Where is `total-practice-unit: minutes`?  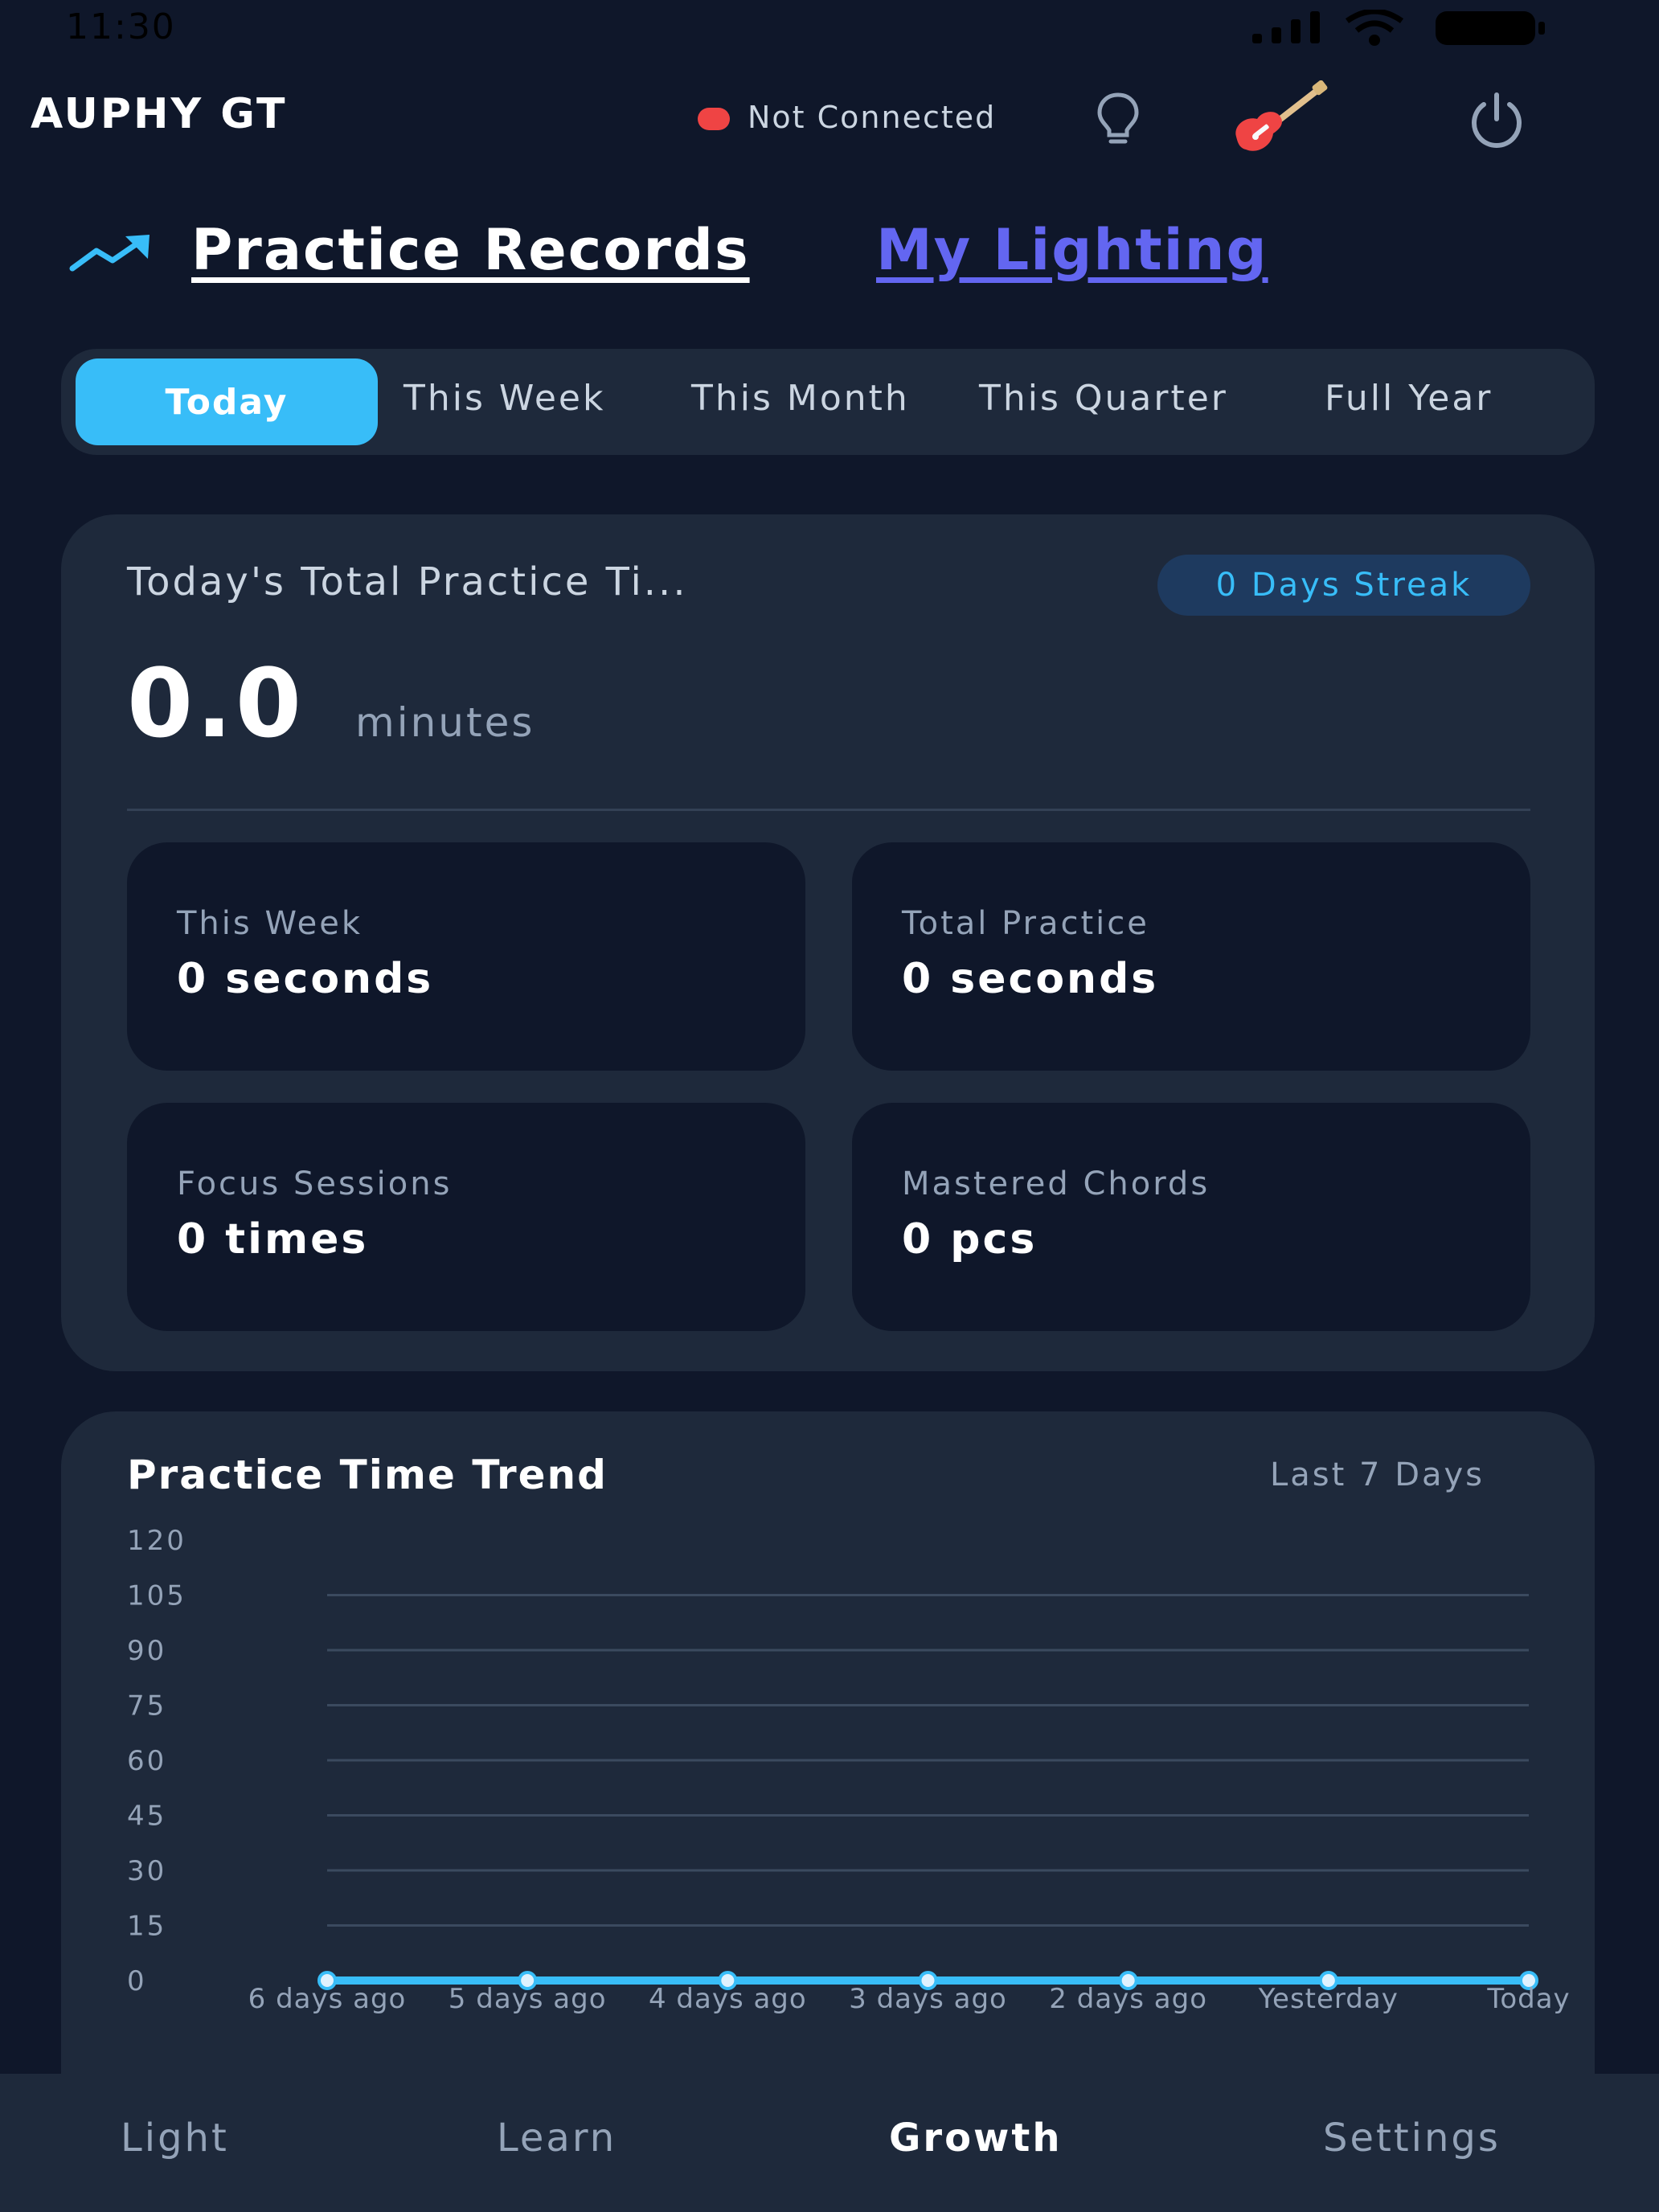 total-practice-unit: minutes is located at coordinates (445, 722).